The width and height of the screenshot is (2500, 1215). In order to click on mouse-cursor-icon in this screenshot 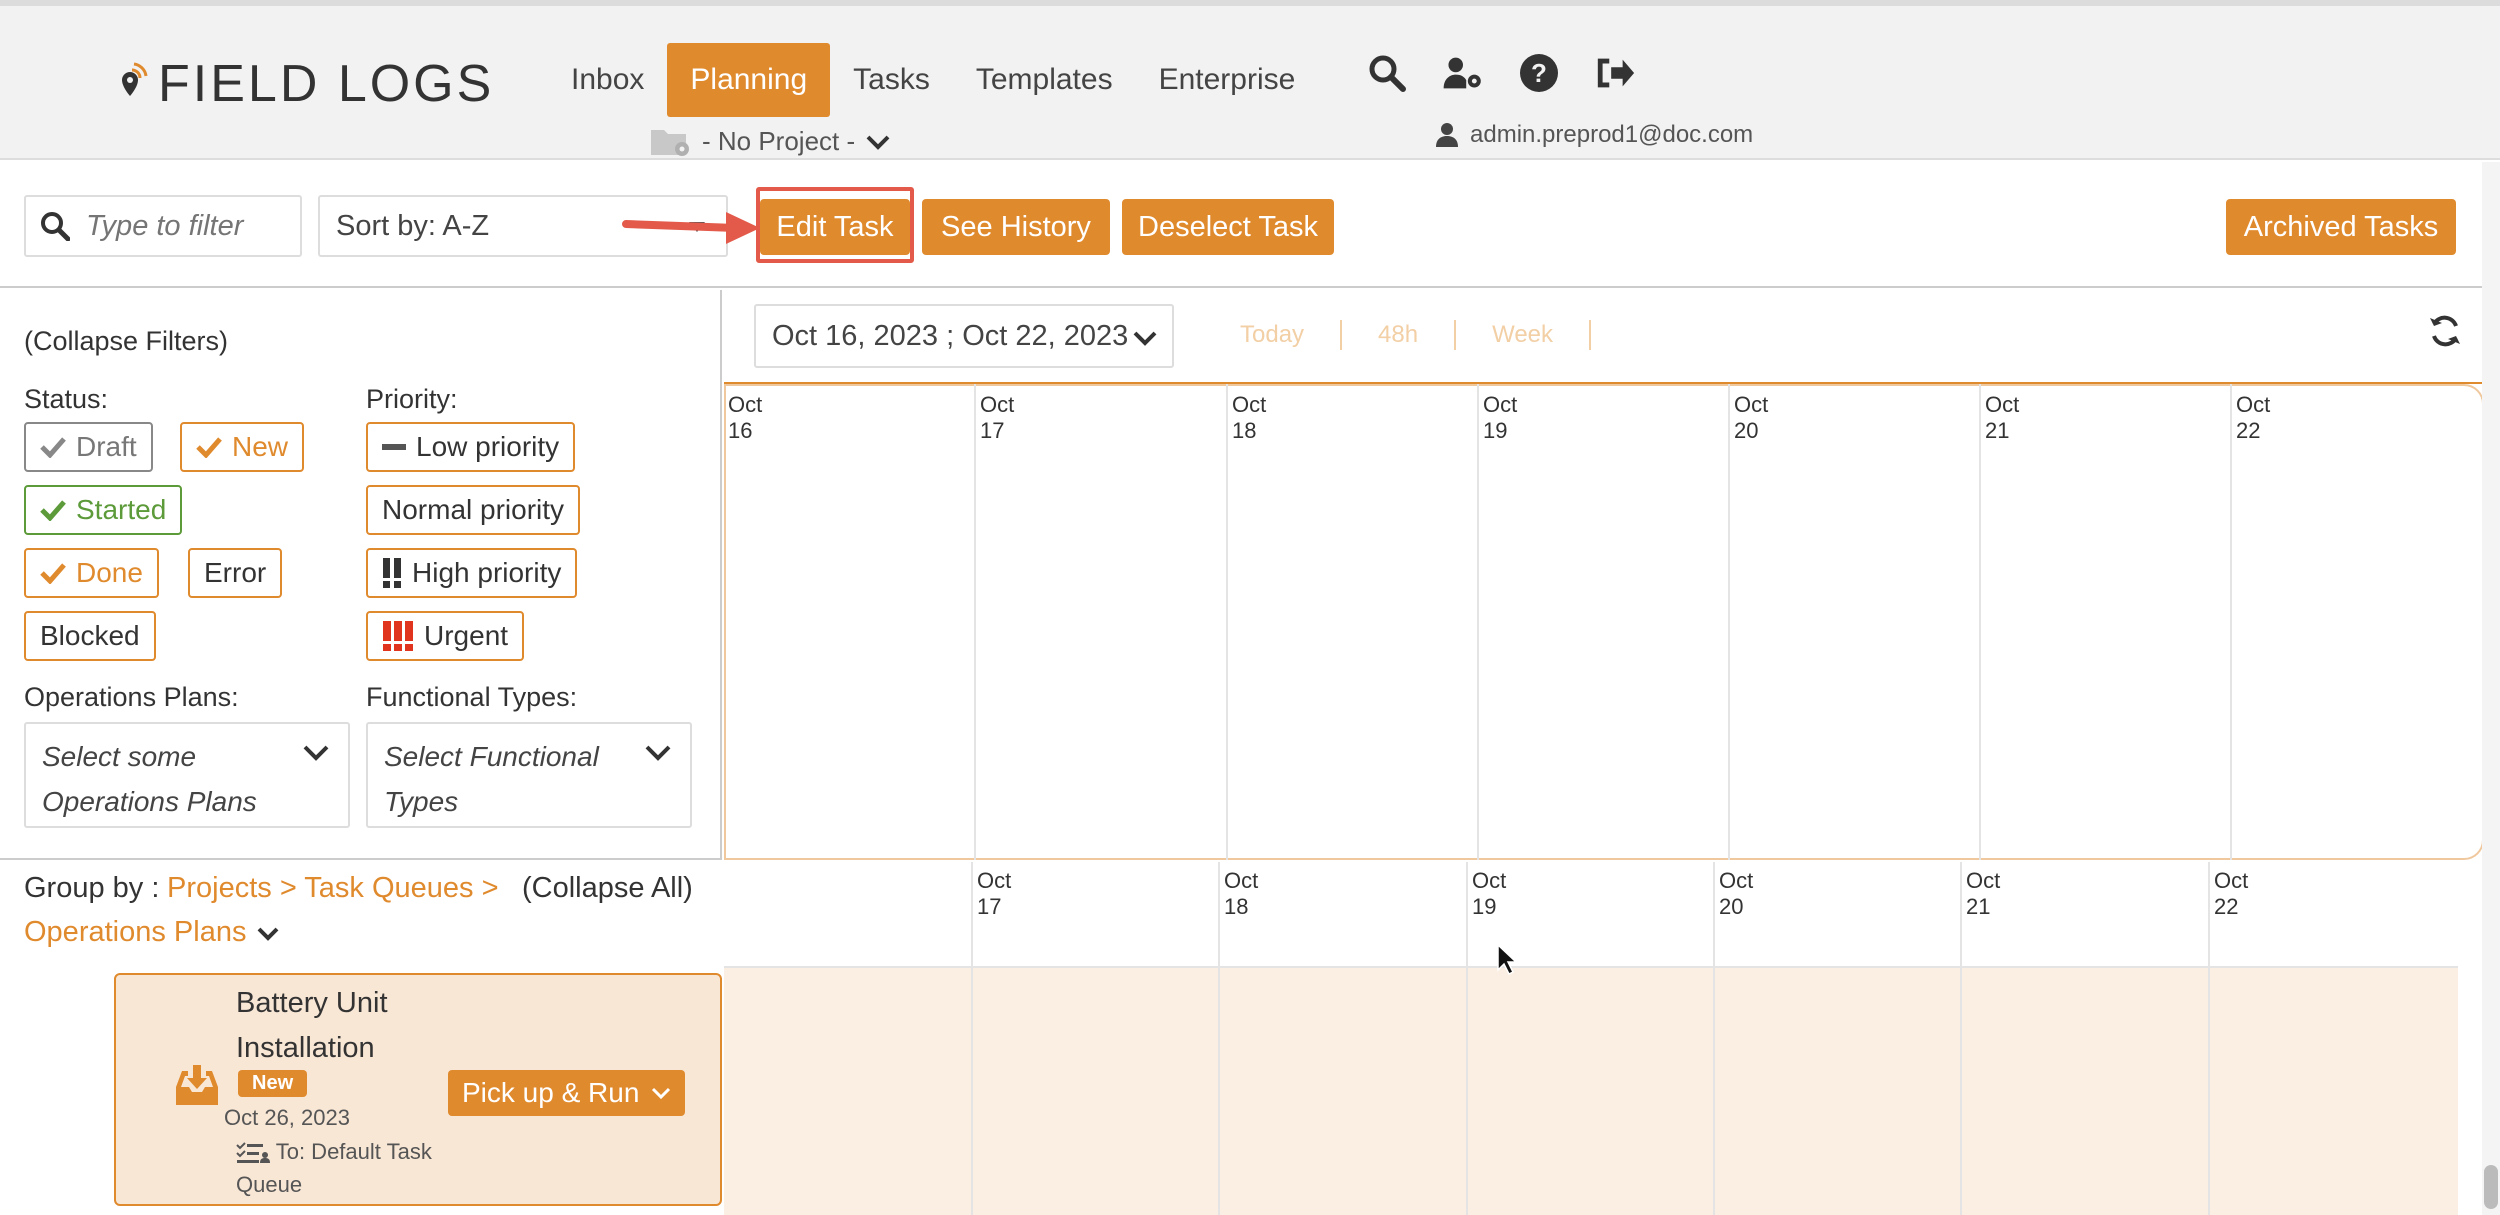, I will do `click(1507, 960)`.